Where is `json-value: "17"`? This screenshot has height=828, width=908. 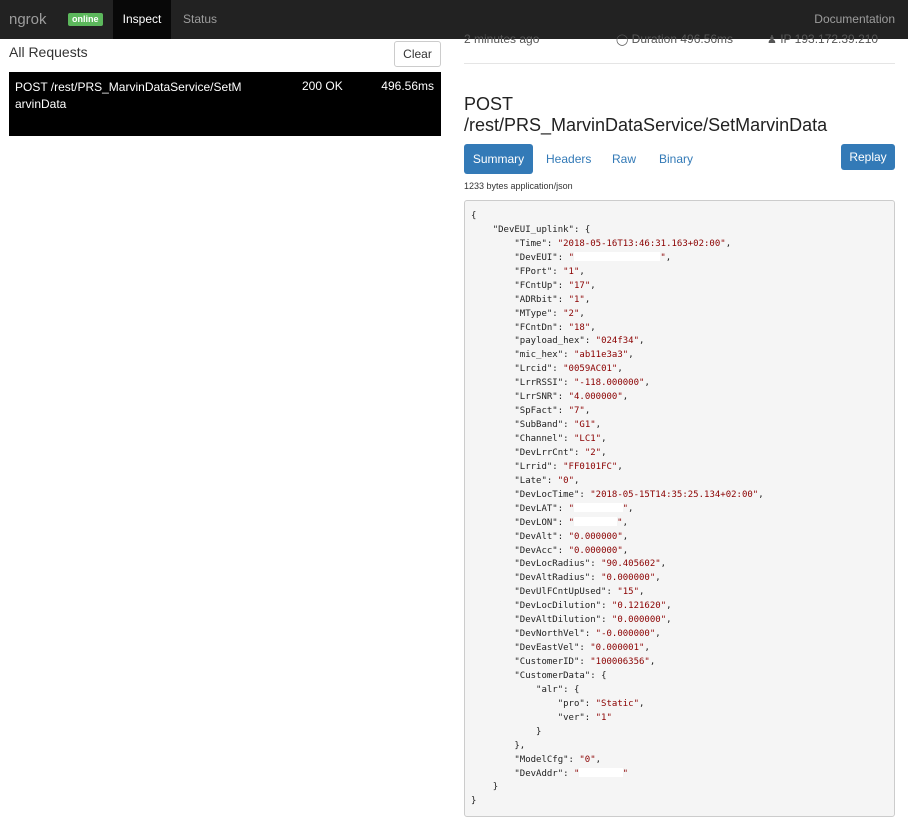
json-value: "17" is located at coordinates (579, 285).